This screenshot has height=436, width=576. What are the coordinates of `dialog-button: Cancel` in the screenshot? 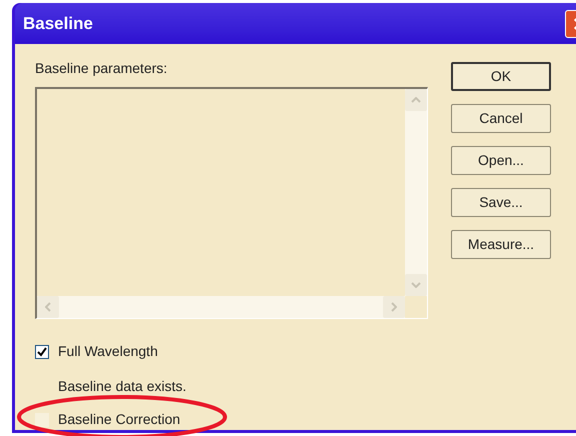 It's located at (501, 118).